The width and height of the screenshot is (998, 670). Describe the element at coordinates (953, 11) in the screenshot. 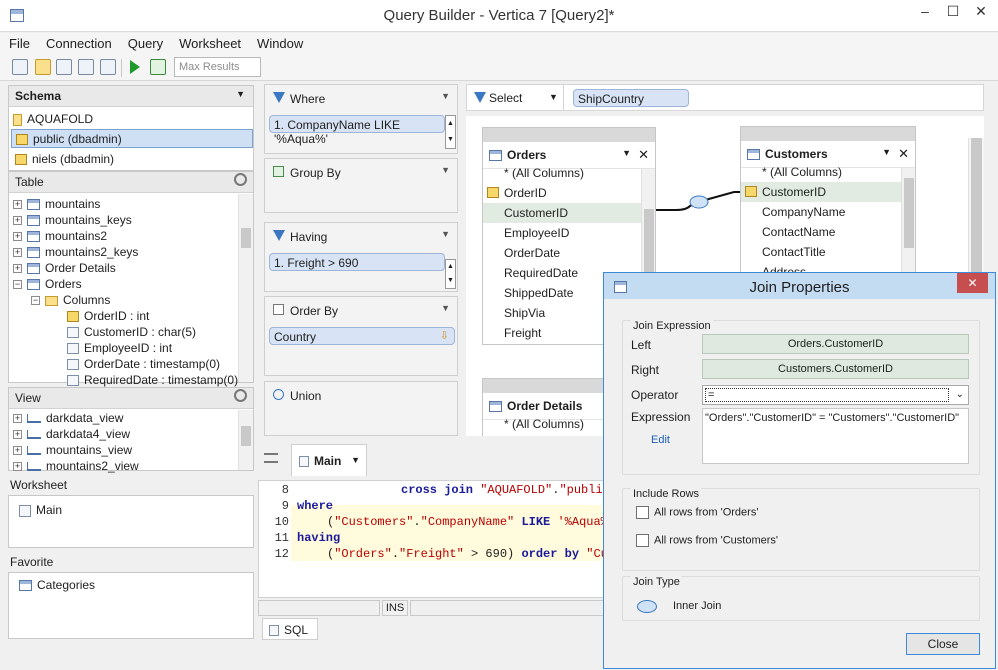

I see `maximize-button: ☐` at that location.